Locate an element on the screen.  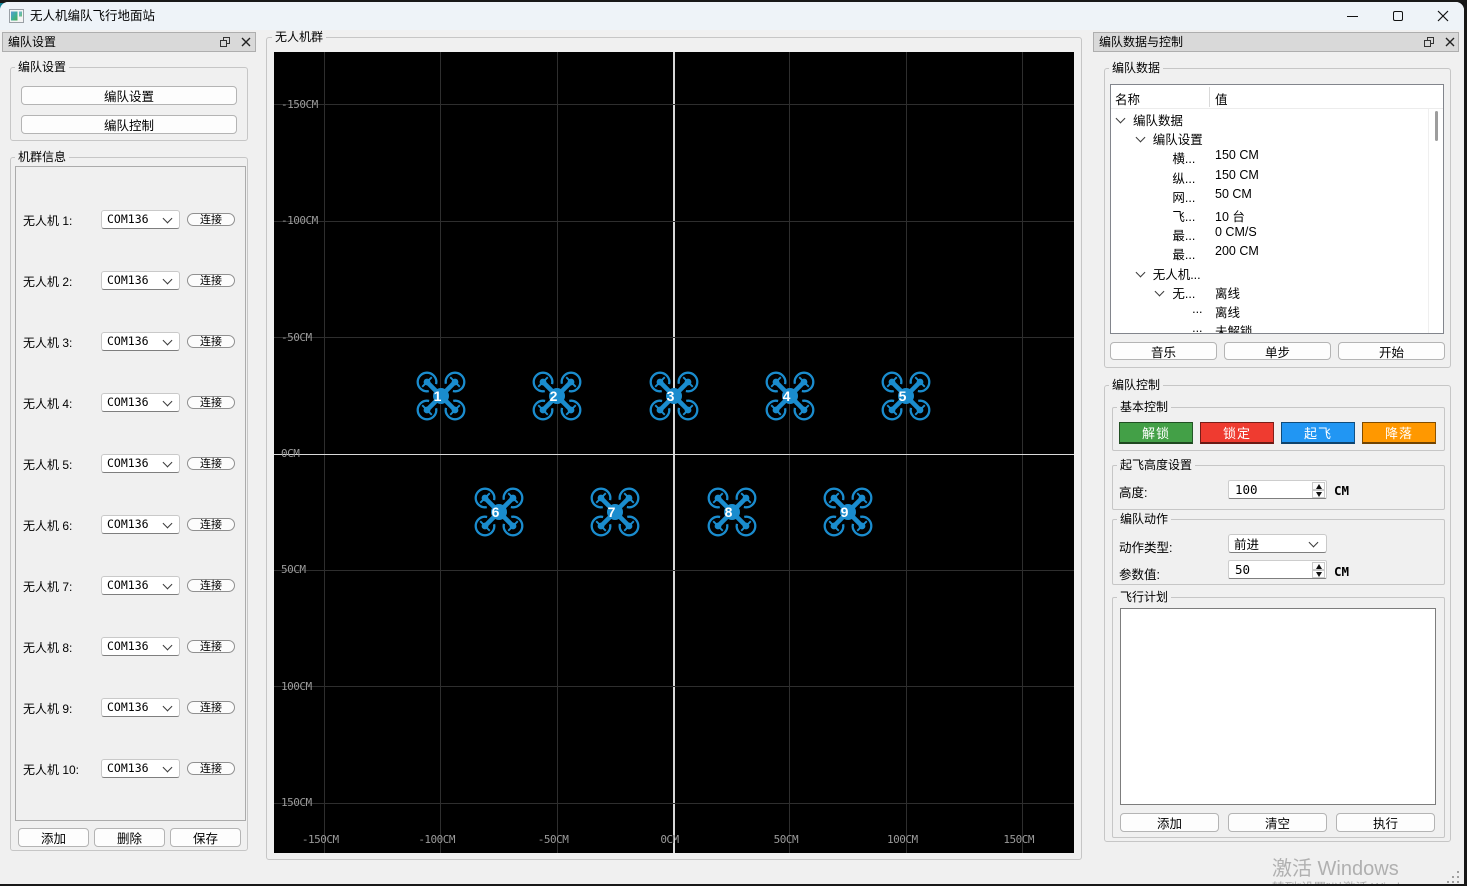
tree-item-value: 50 CM is located at coordinates (1233, 193).